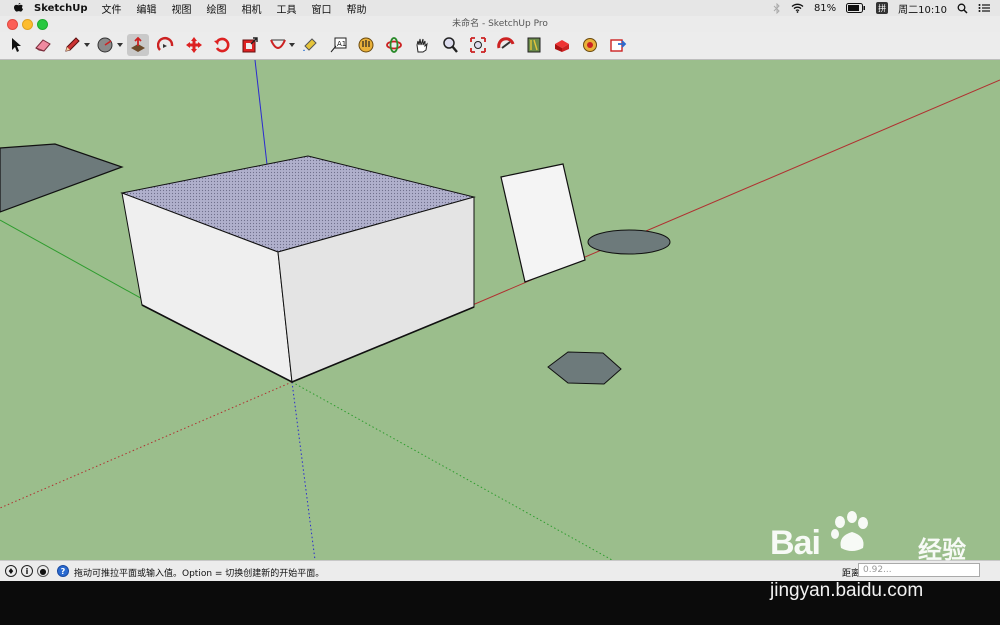 This screenshot has height=625, width=1000. Describe the element at coordinates (18, 8) in the screenshot. I see `apple-menu-icon` at that location.